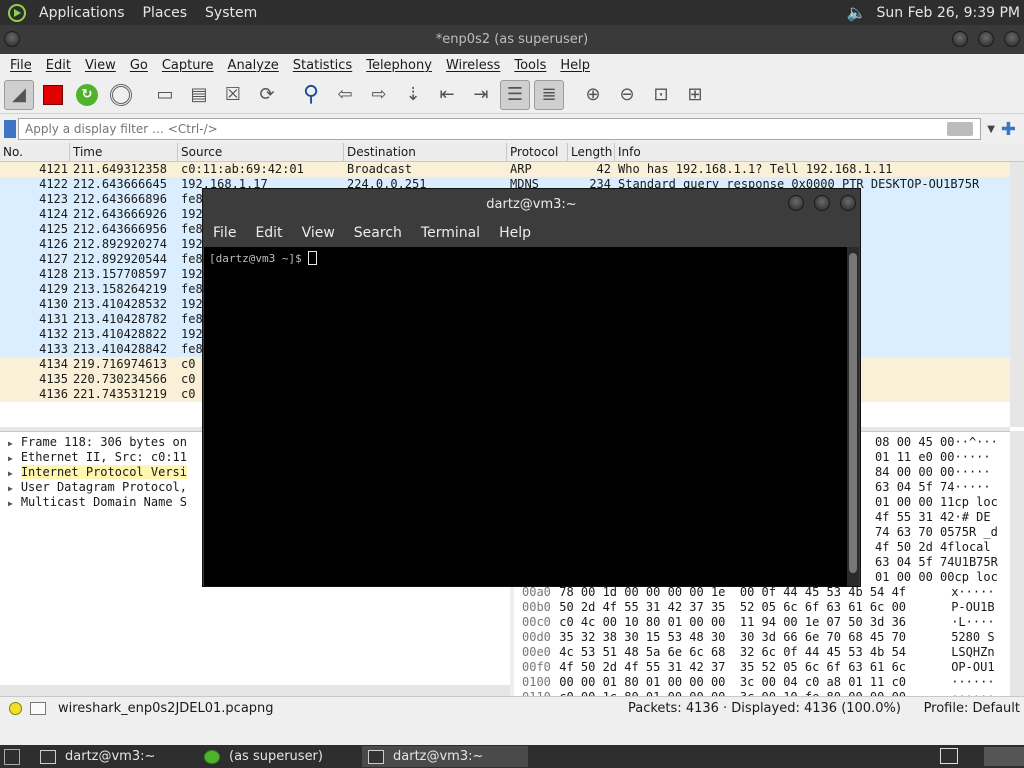 This screenshot has height=768, width=1024. I want to click on terminal-maximize-button, so click(822, 203).